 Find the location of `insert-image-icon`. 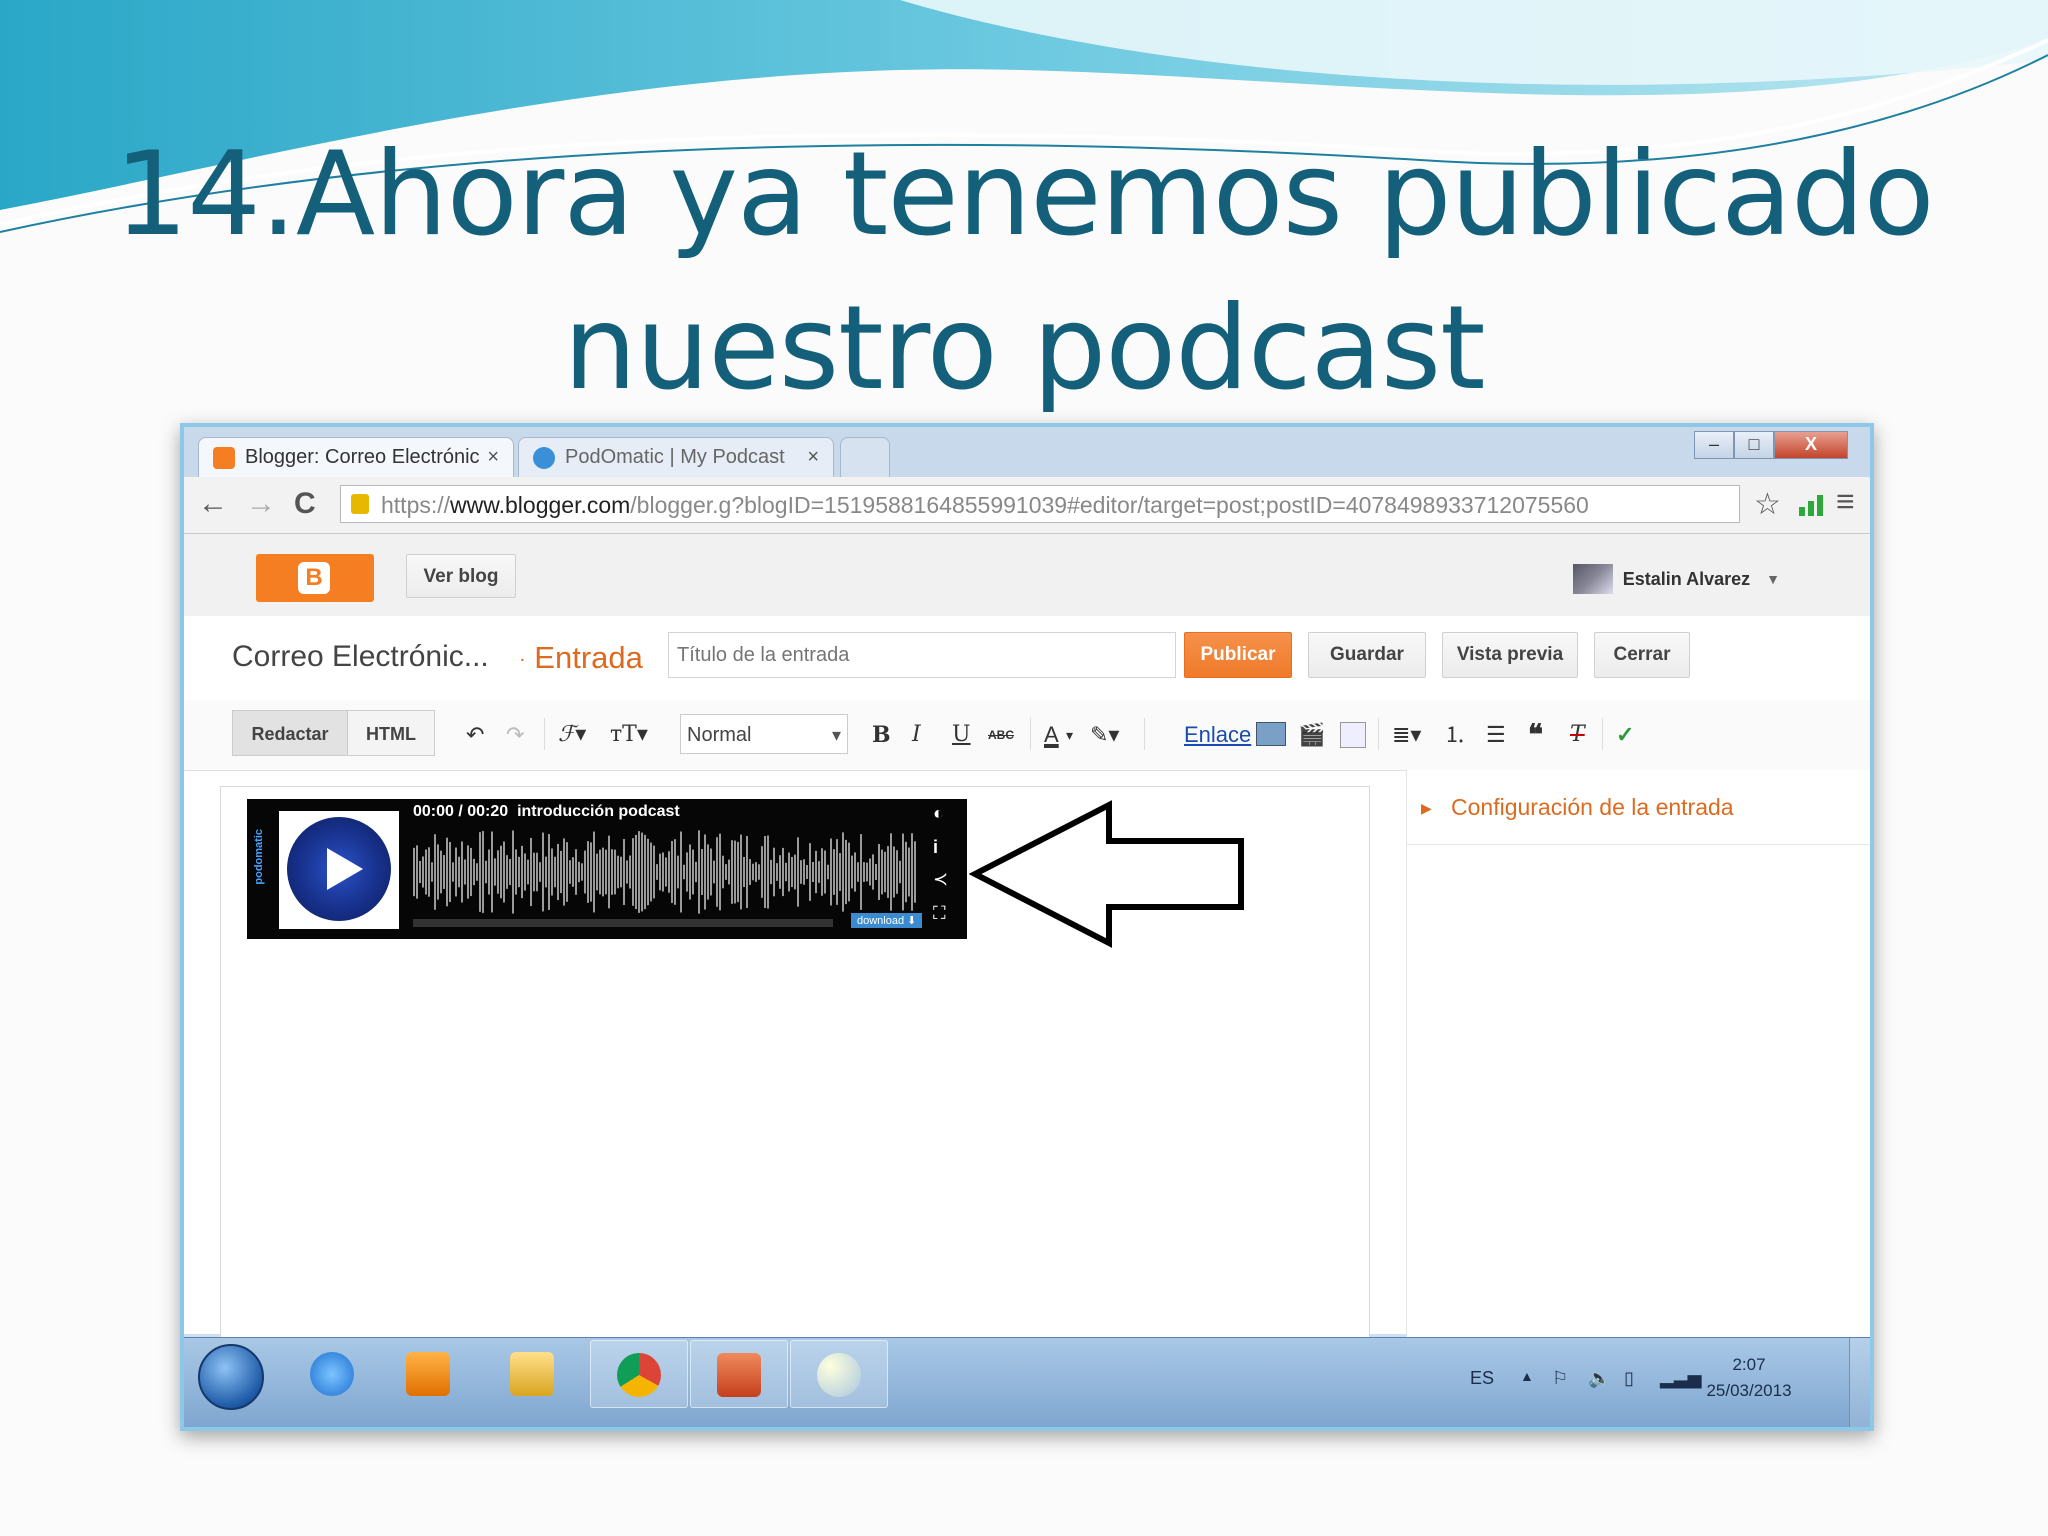

insert-image-icon is located at coordinates (1271, 734).